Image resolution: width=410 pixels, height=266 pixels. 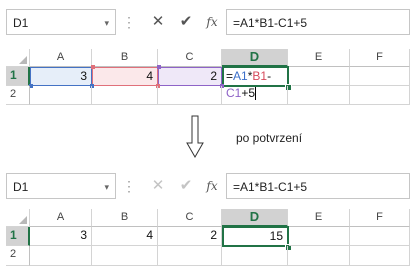 What do you see at coordinates (195, 137) in the screenshot?
I see `down-arrow-icon` at bounding box center [195, 137].